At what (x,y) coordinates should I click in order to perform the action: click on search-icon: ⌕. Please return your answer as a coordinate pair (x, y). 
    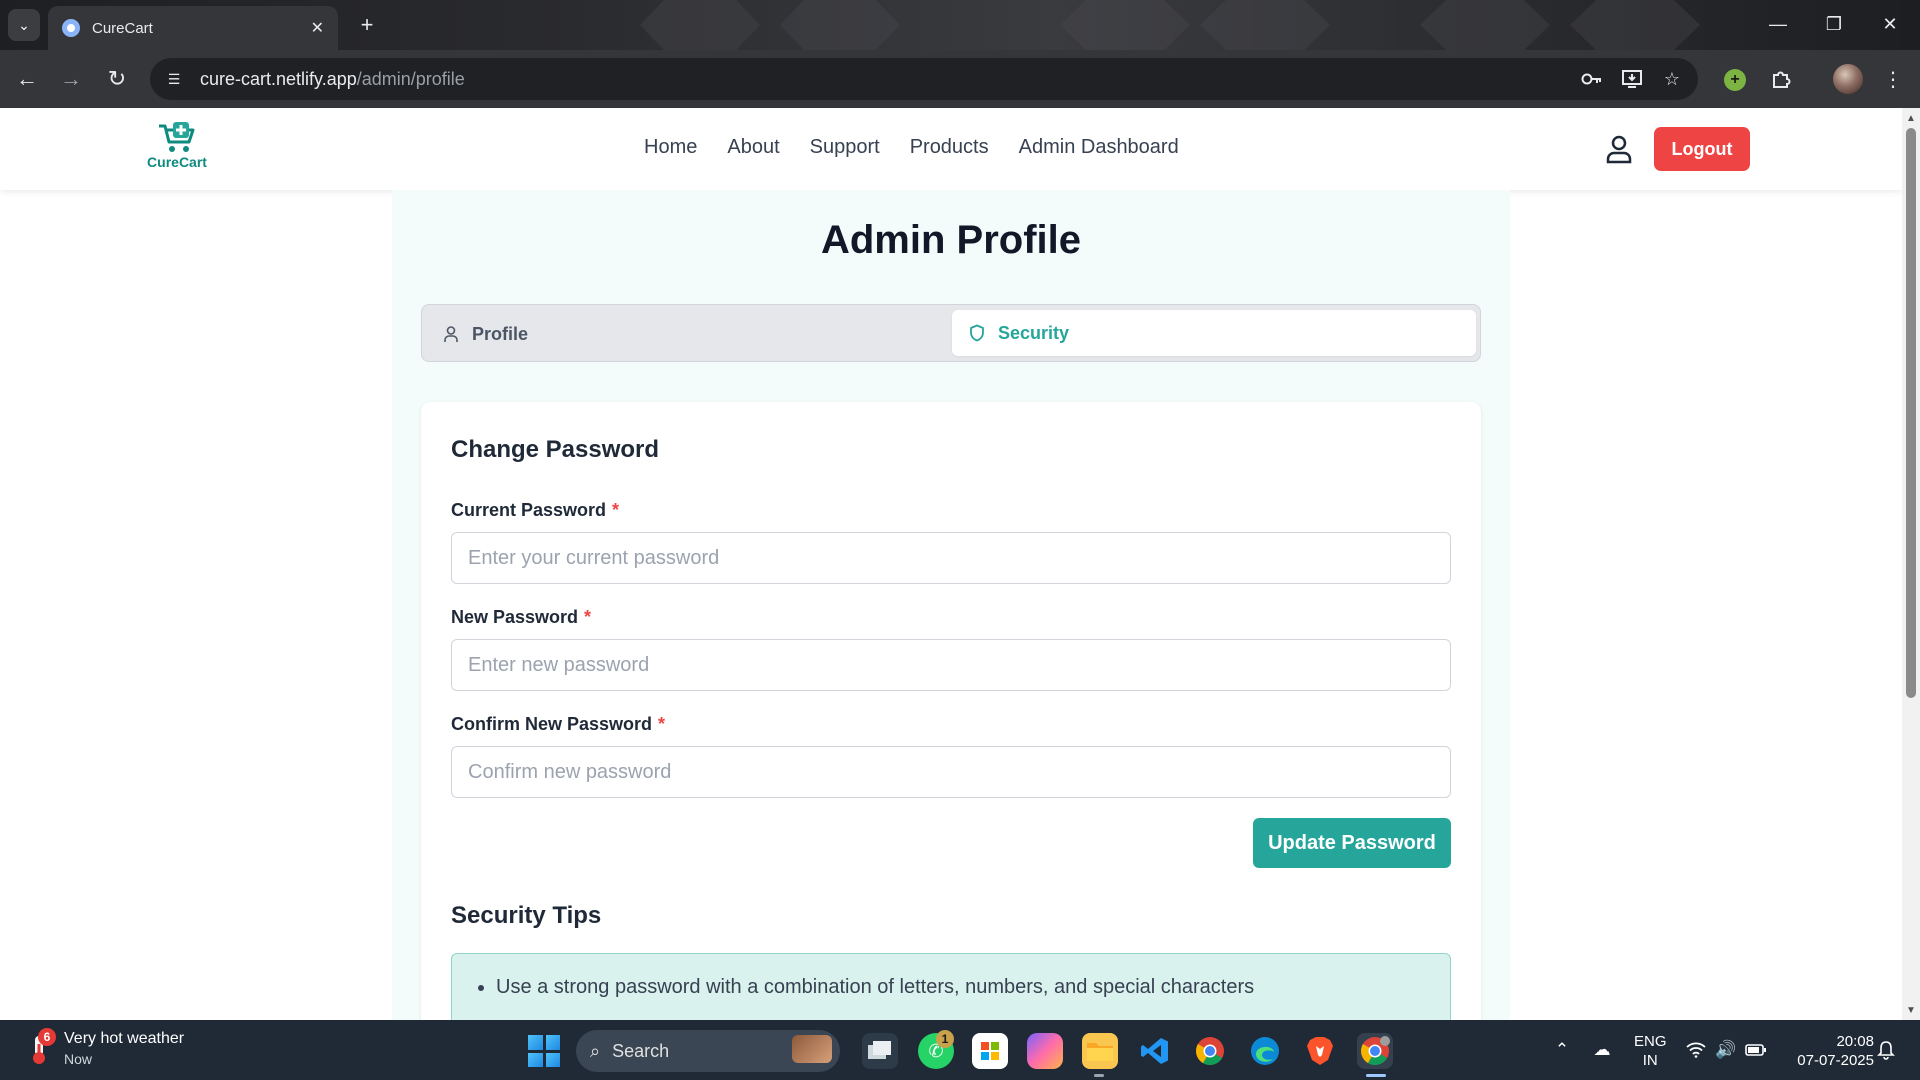
    Looking at the image, I should click on (595, 1050).